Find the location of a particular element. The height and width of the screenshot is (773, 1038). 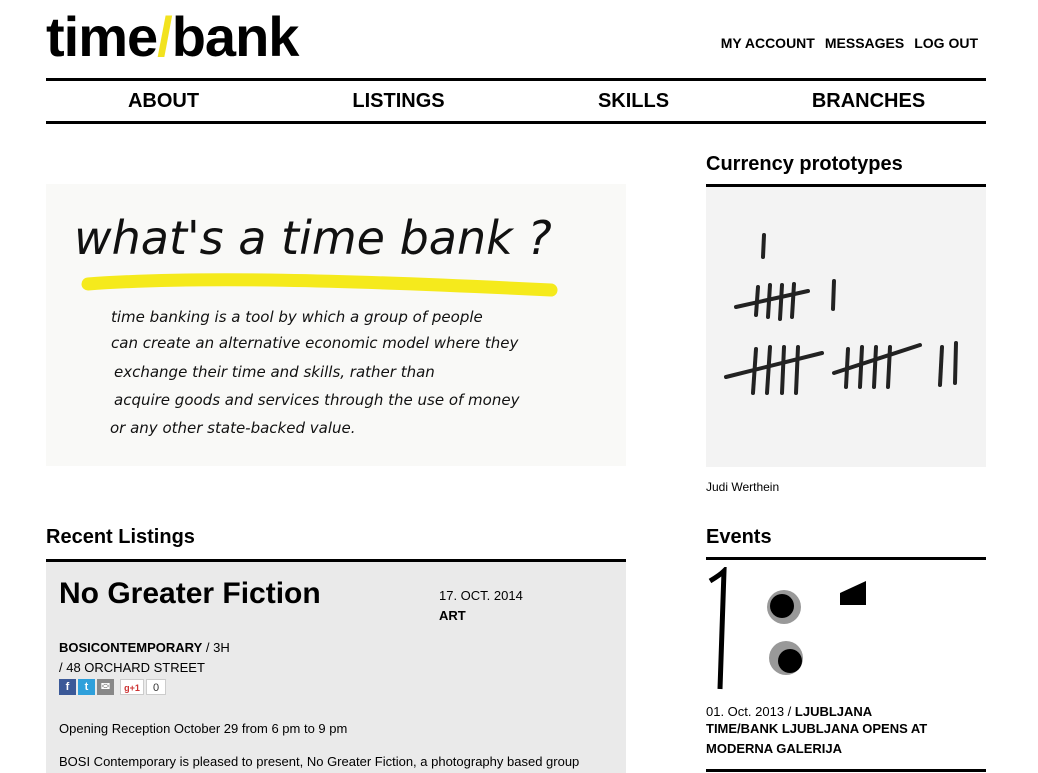

currency-prototype-image is located at coordinates (846, 327).